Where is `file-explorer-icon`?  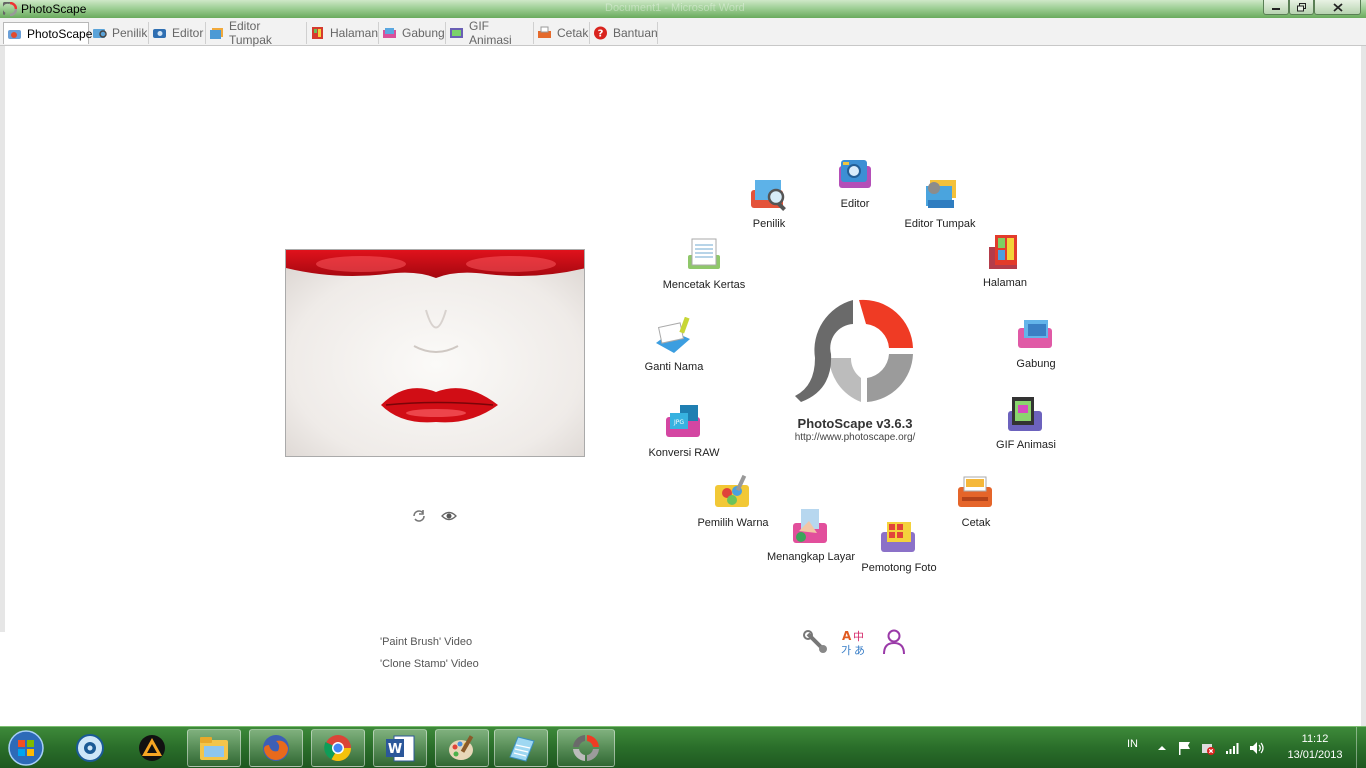 file-explorer-icon is located at coordinates (214, 748).